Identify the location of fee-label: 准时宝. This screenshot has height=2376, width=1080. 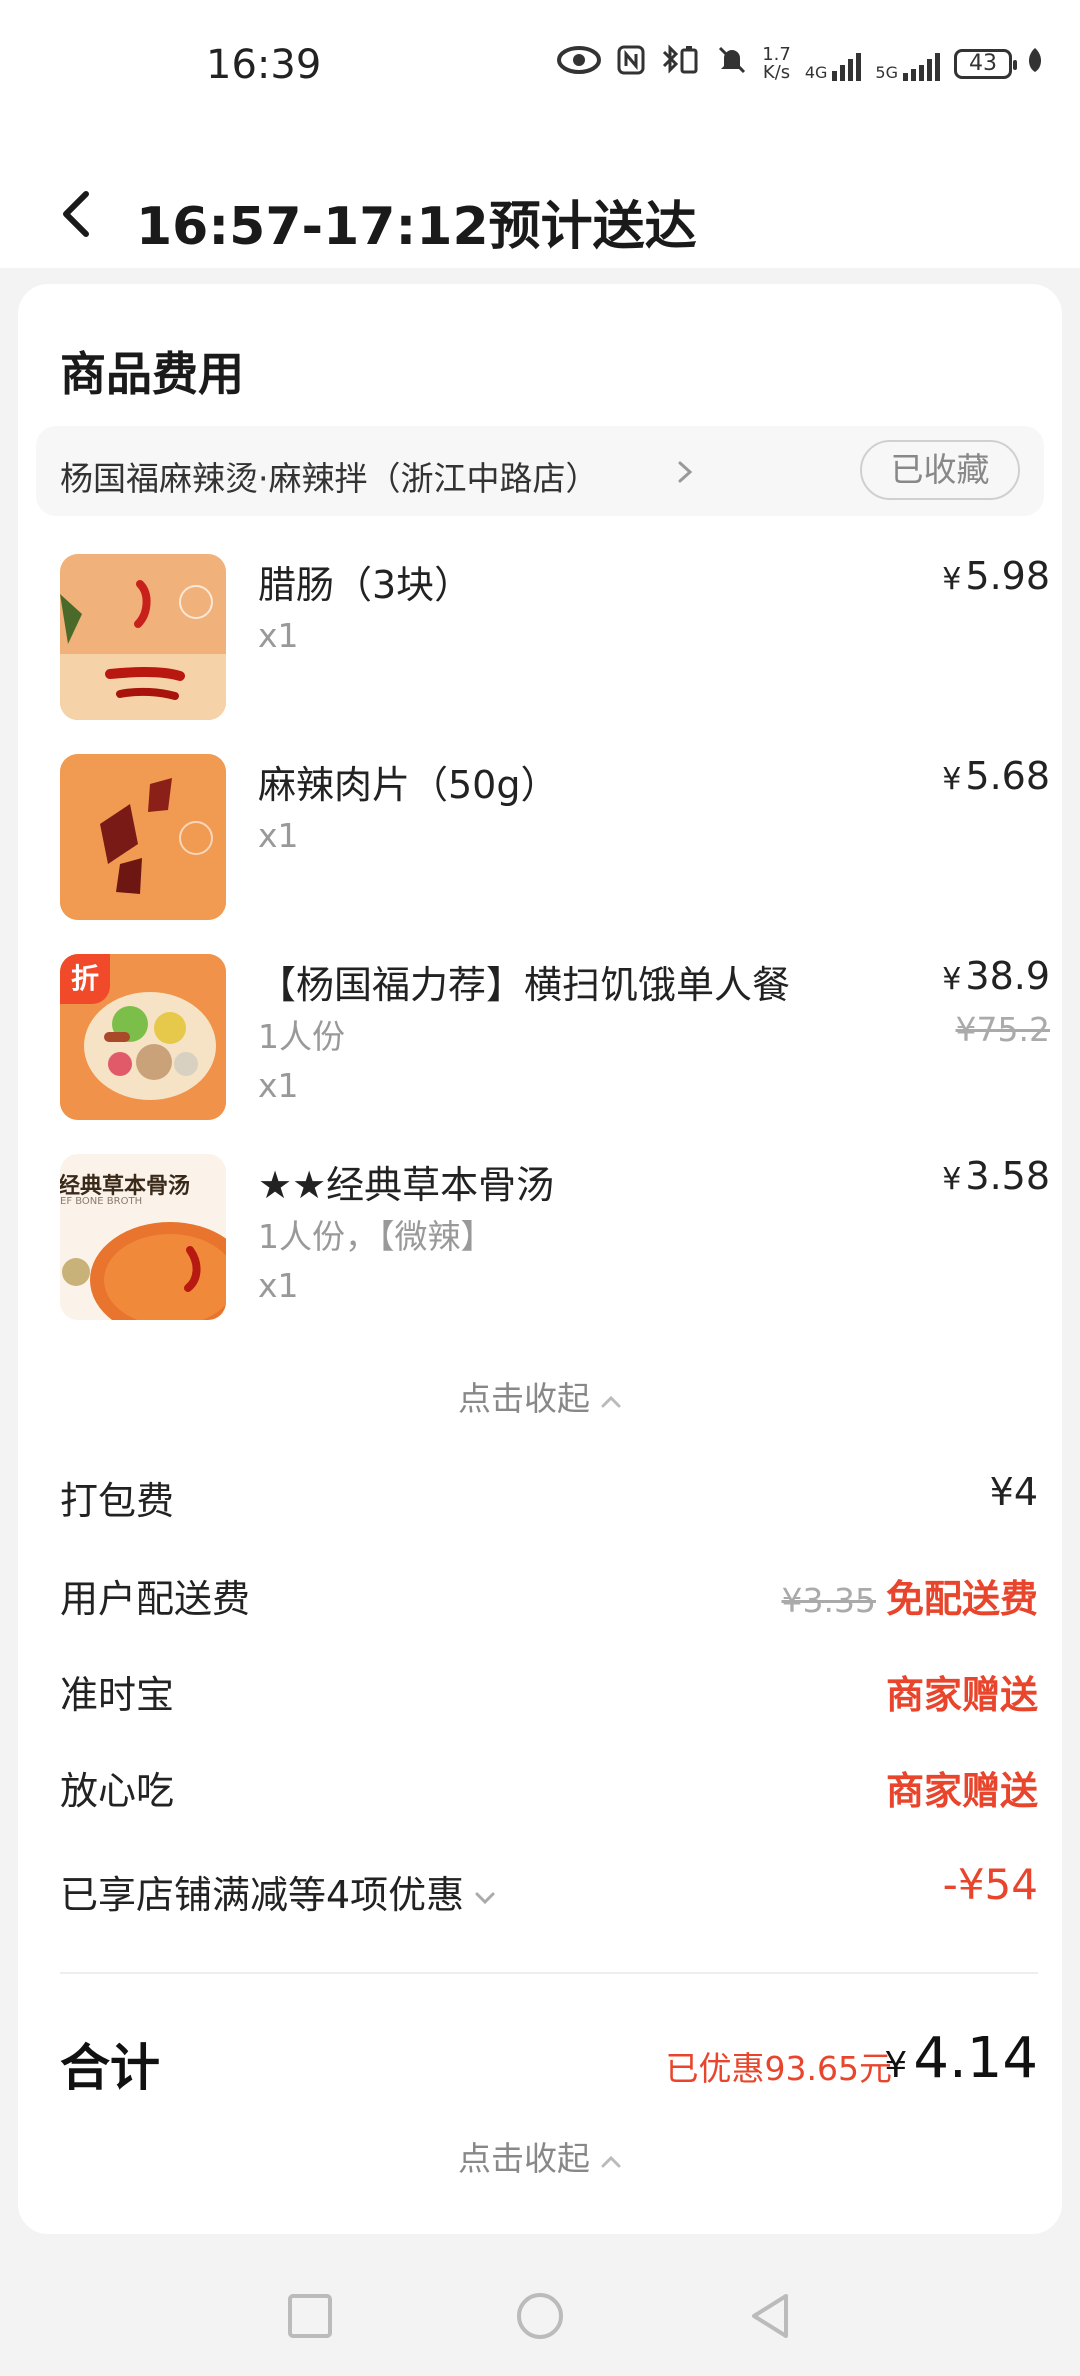
(117, 1695).